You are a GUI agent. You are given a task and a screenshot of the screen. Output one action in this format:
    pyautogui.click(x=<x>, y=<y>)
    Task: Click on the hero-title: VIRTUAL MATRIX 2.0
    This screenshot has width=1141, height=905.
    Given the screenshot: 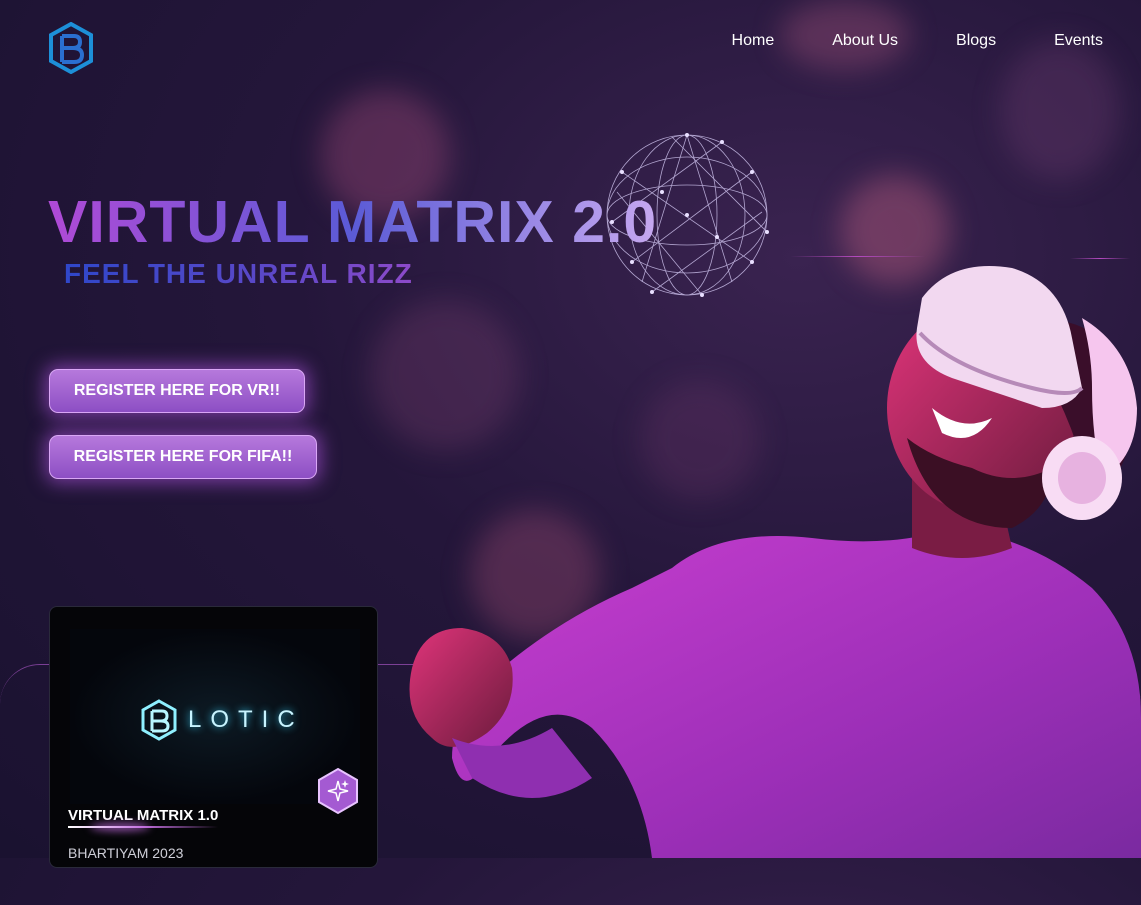 What is the action you would take?
    pyautogui.click(x=353, y=222)
    